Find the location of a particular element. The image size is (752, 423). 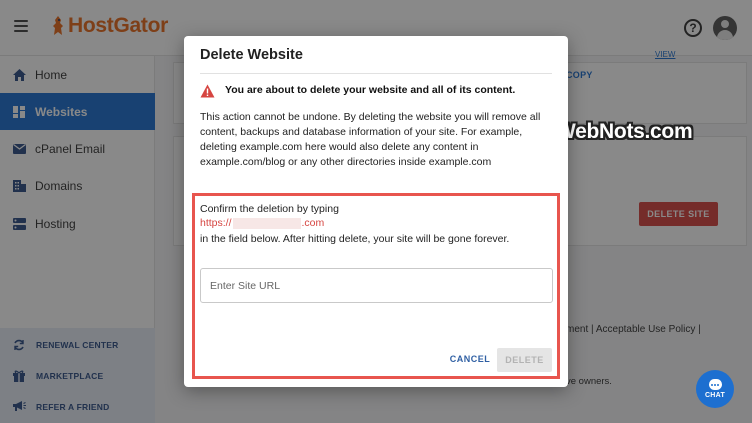

url-prefix: https:// is located at coordinates (216, 223).